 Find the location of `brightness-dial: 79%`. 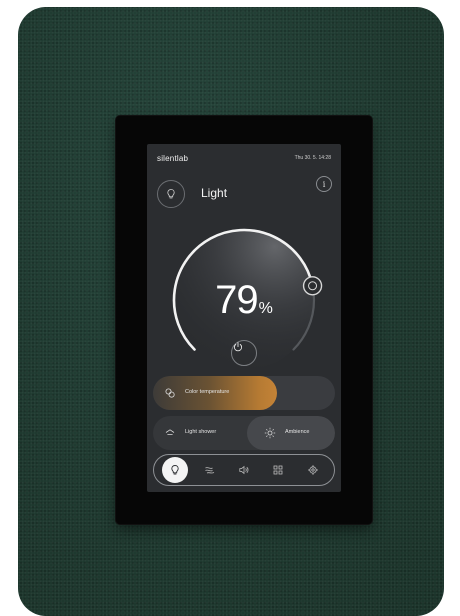

brightness-dial: 79% is located at coordinates (244, 297).